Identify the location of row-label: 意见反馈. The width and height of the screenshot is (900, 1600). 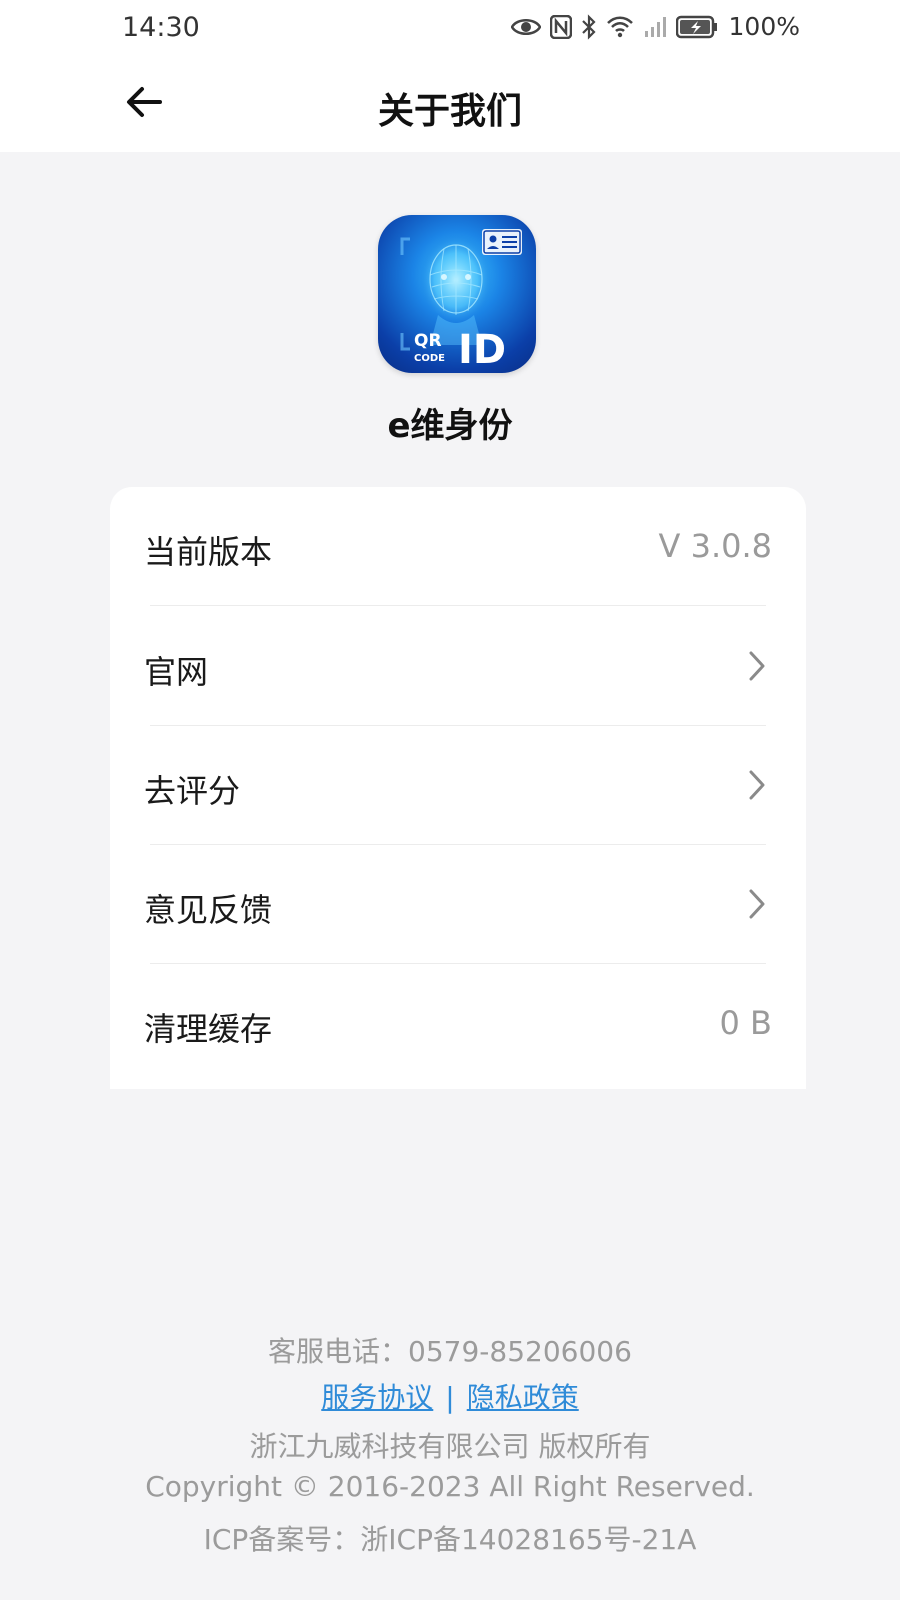
(208, 910).